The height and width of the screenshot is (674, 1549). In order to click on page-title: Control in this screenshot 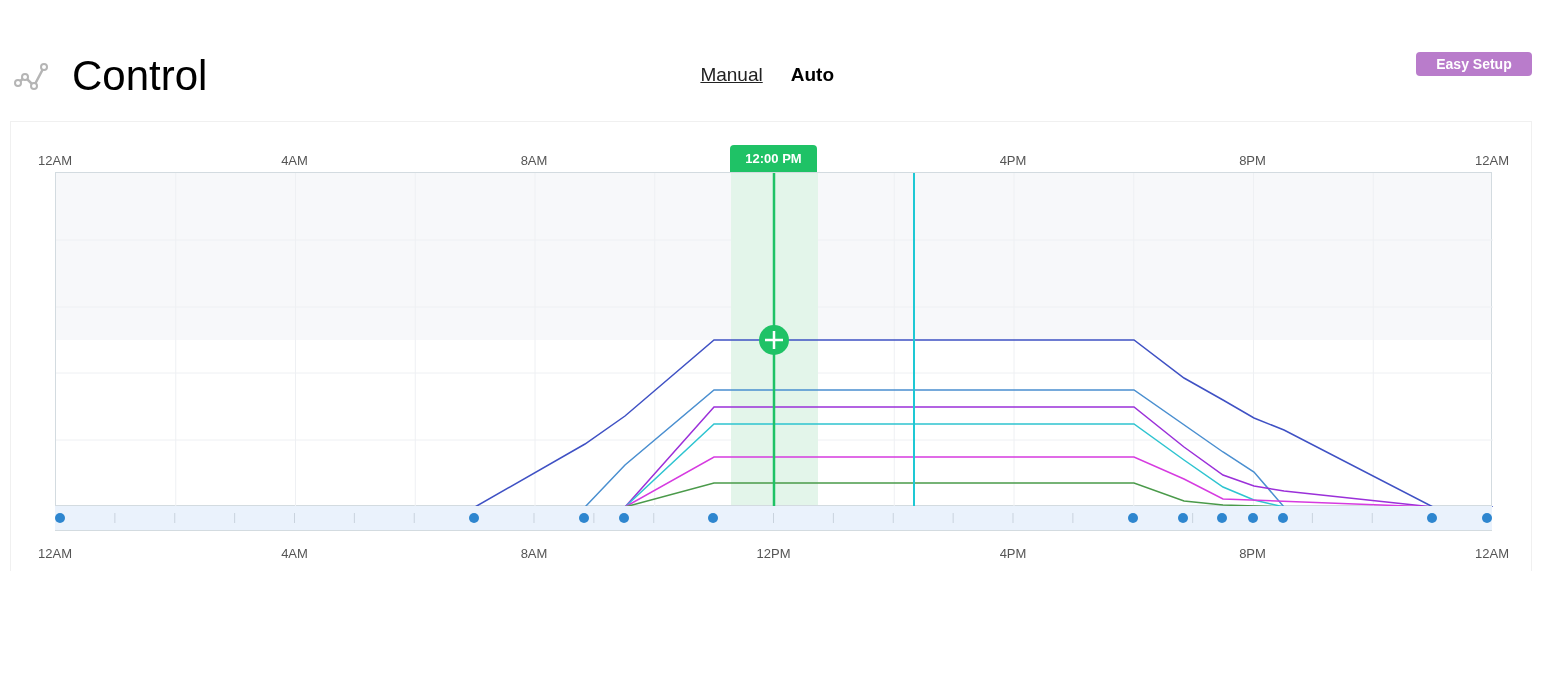, I will do `click(140, 75)`.